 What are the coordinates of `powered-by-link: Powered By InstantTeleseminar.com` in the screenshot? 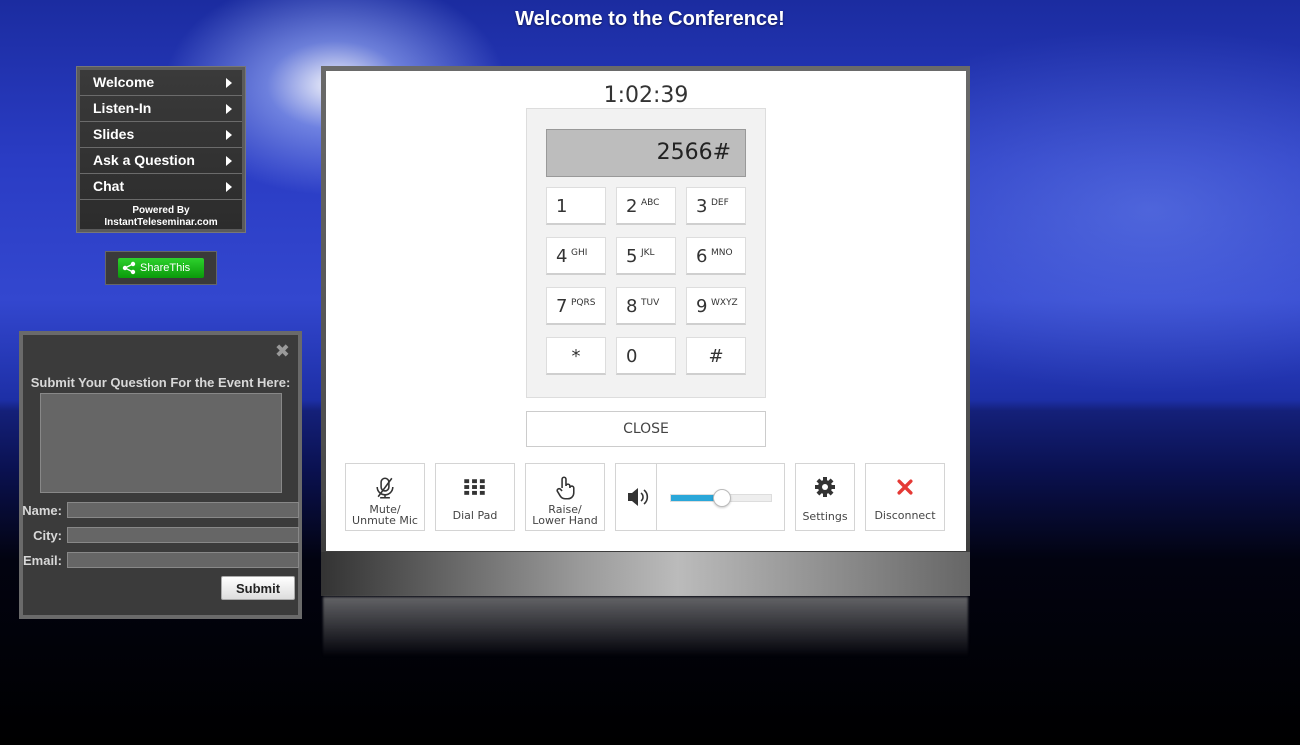 It's located at (161, 214).